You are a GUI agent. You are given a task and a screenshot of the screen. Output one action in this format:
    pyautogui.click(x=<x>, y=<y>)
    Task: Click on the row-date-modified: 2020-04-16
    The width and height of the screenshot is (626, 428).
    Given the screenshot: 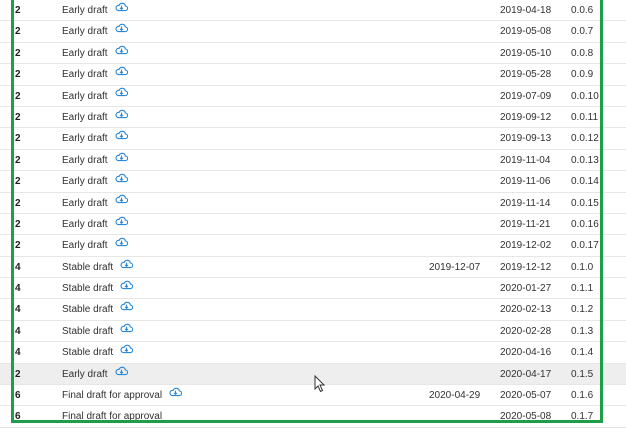 What is the action you would take?
    pyautogui.click(x=526, y=353)
    